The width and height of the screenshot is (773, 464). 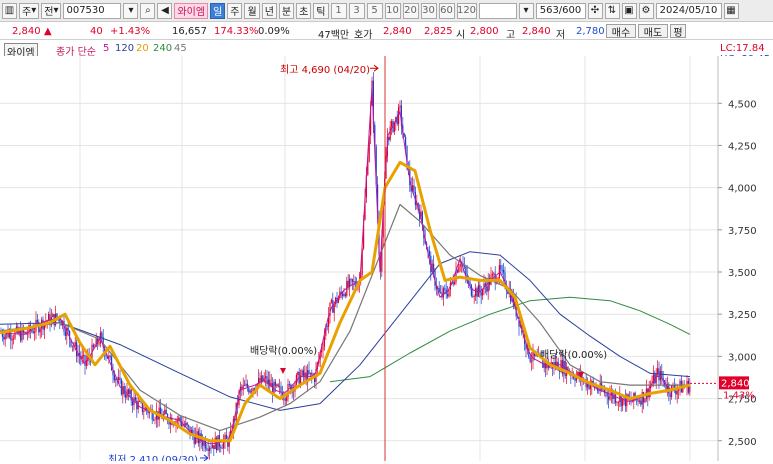 What do you see at coordinates (165, 10) in the screenshot?
I see `speaker-icon: ◀` at bounding box center [165, 10].